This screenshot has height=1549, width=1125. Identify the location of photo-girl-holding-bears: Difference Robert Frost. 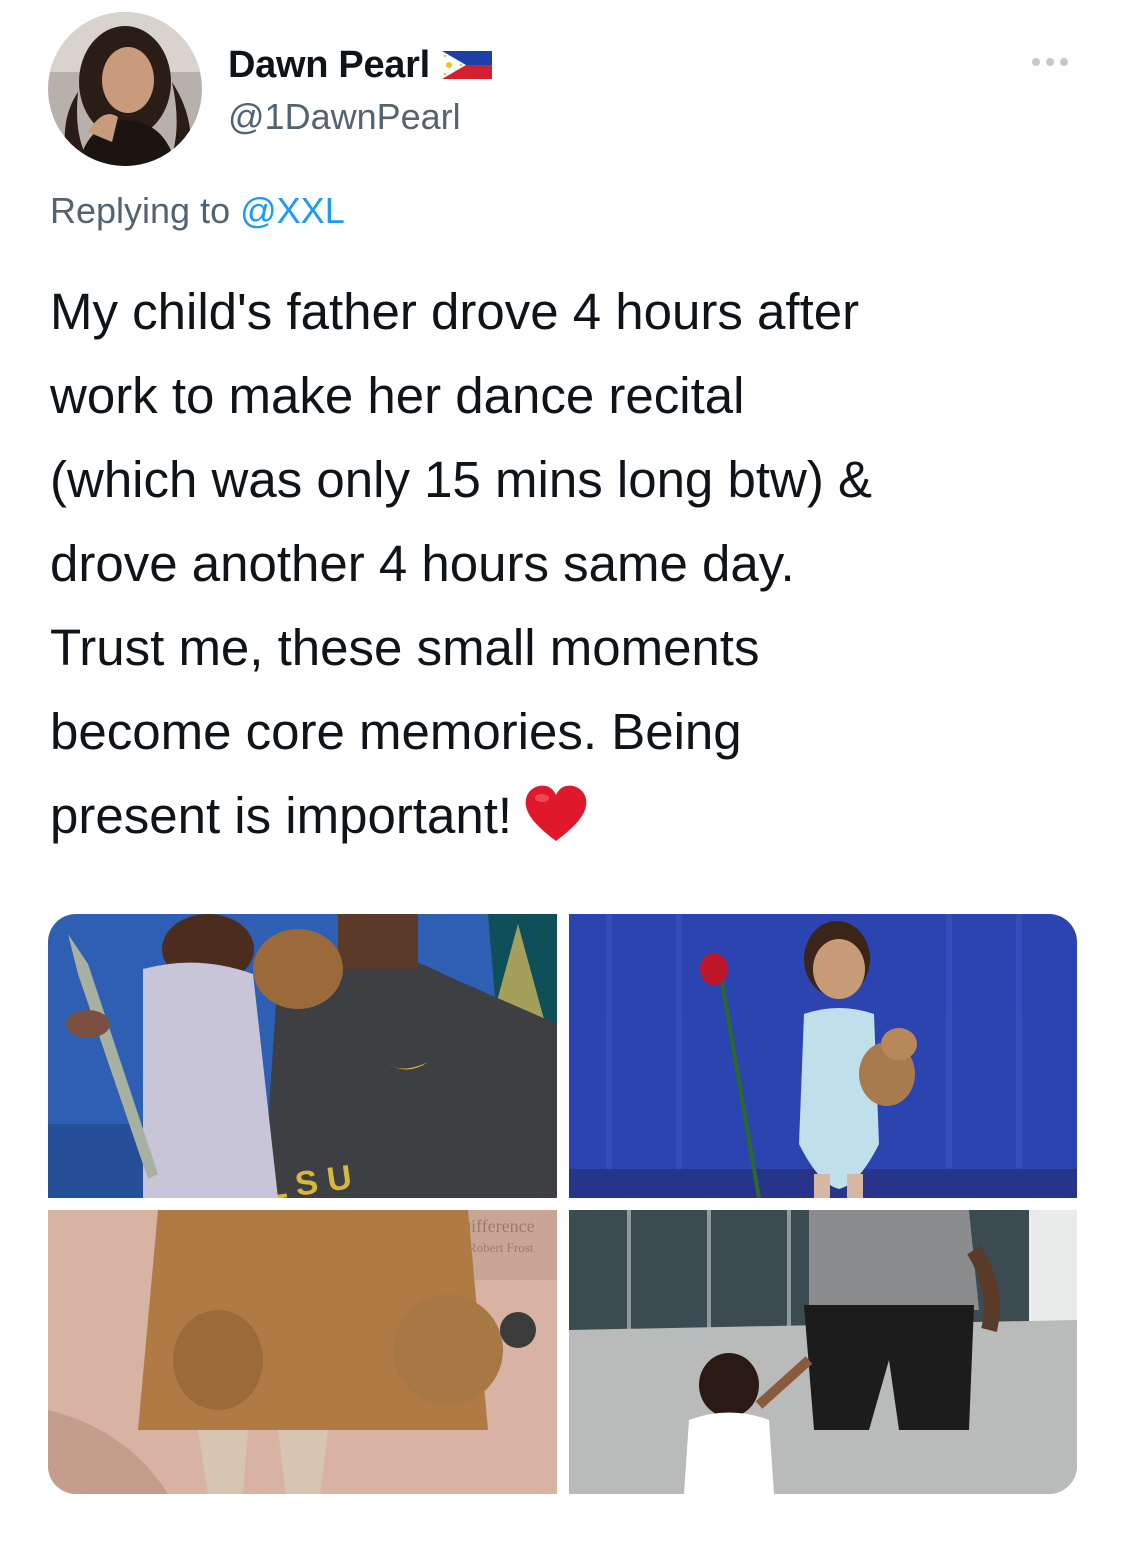
(302, 1352).